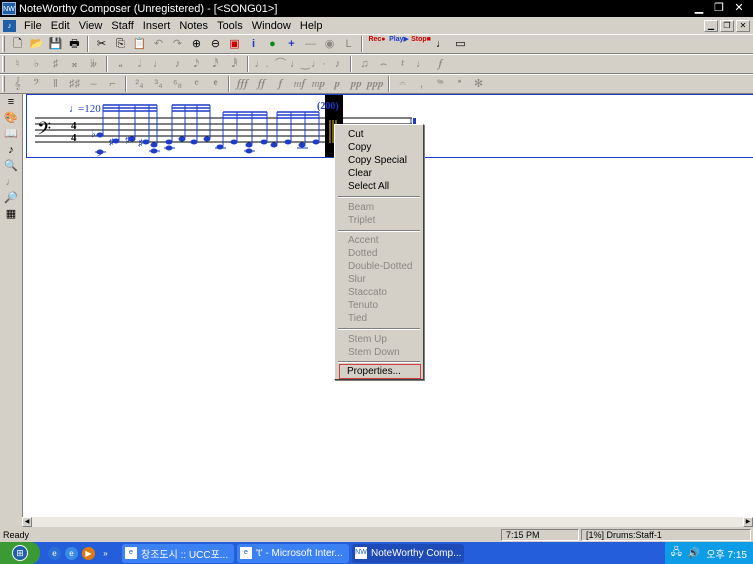 The height and width of the screenshot is (564, 753). I want to click on open-folder-icon: 📂, so click(36, 44).